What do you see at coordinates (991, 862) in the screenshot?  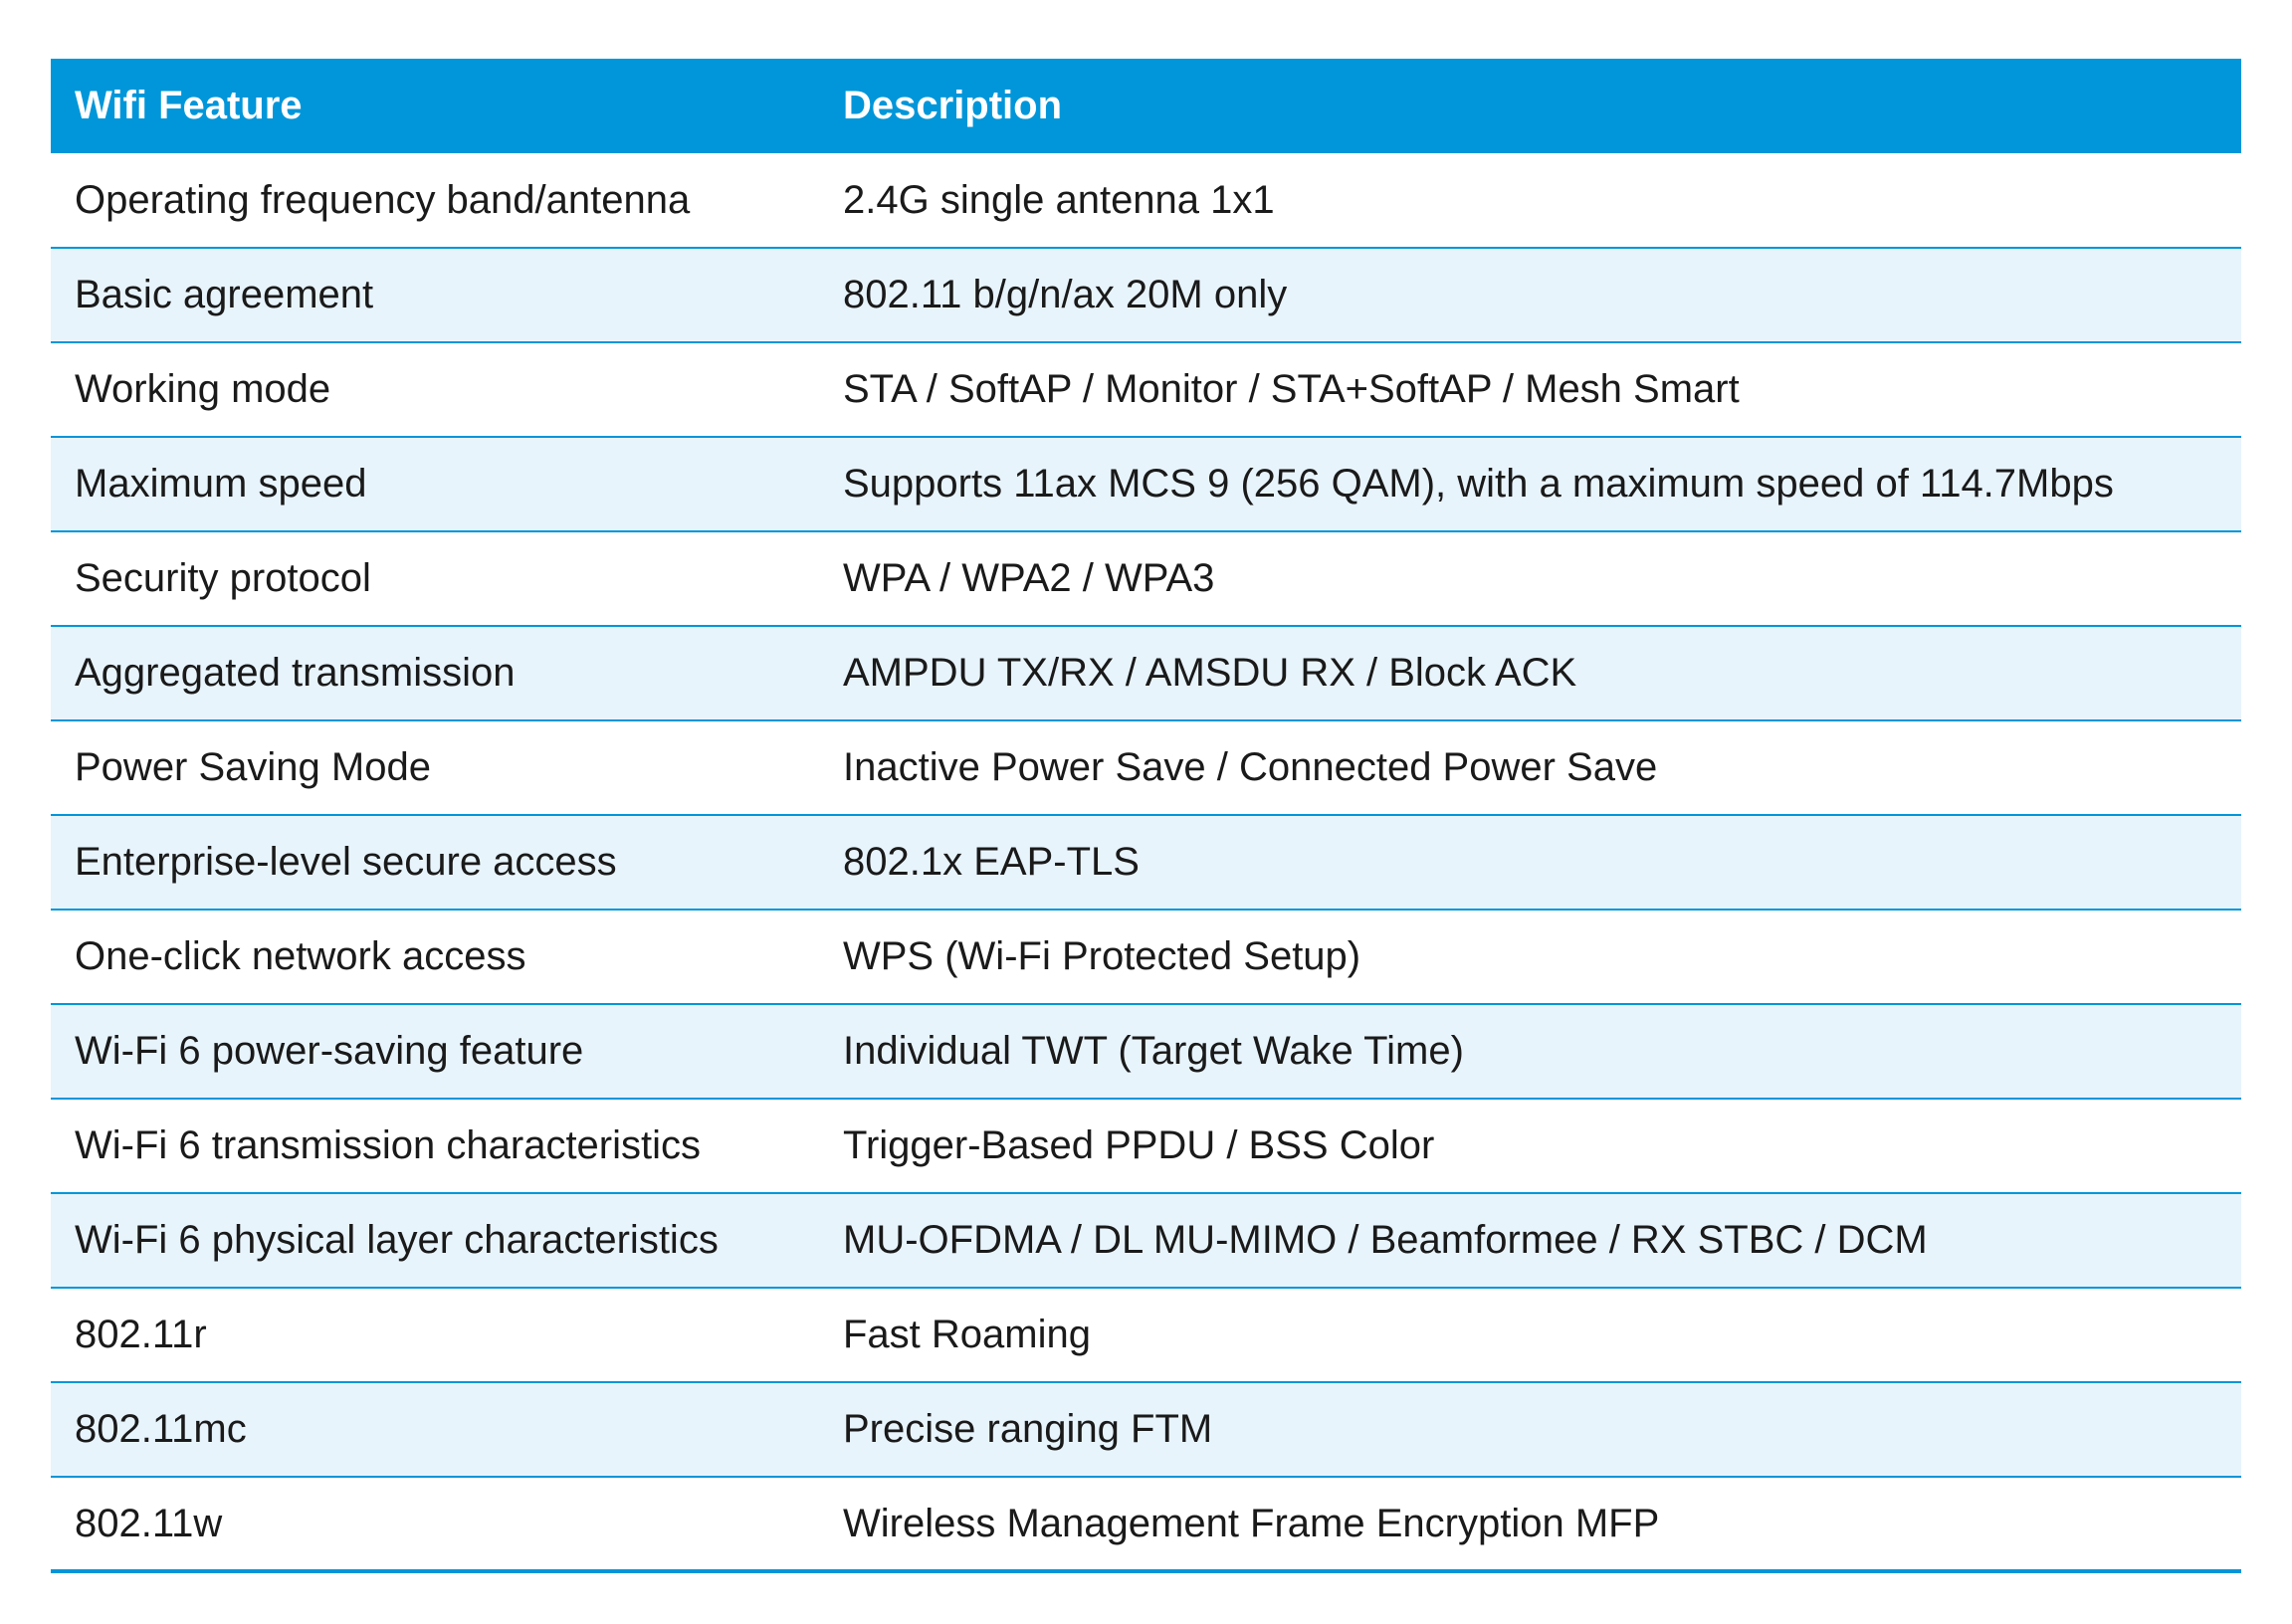 I see `description-cell: 802.1x EAP-TLS` at bounding box center [991, 862].